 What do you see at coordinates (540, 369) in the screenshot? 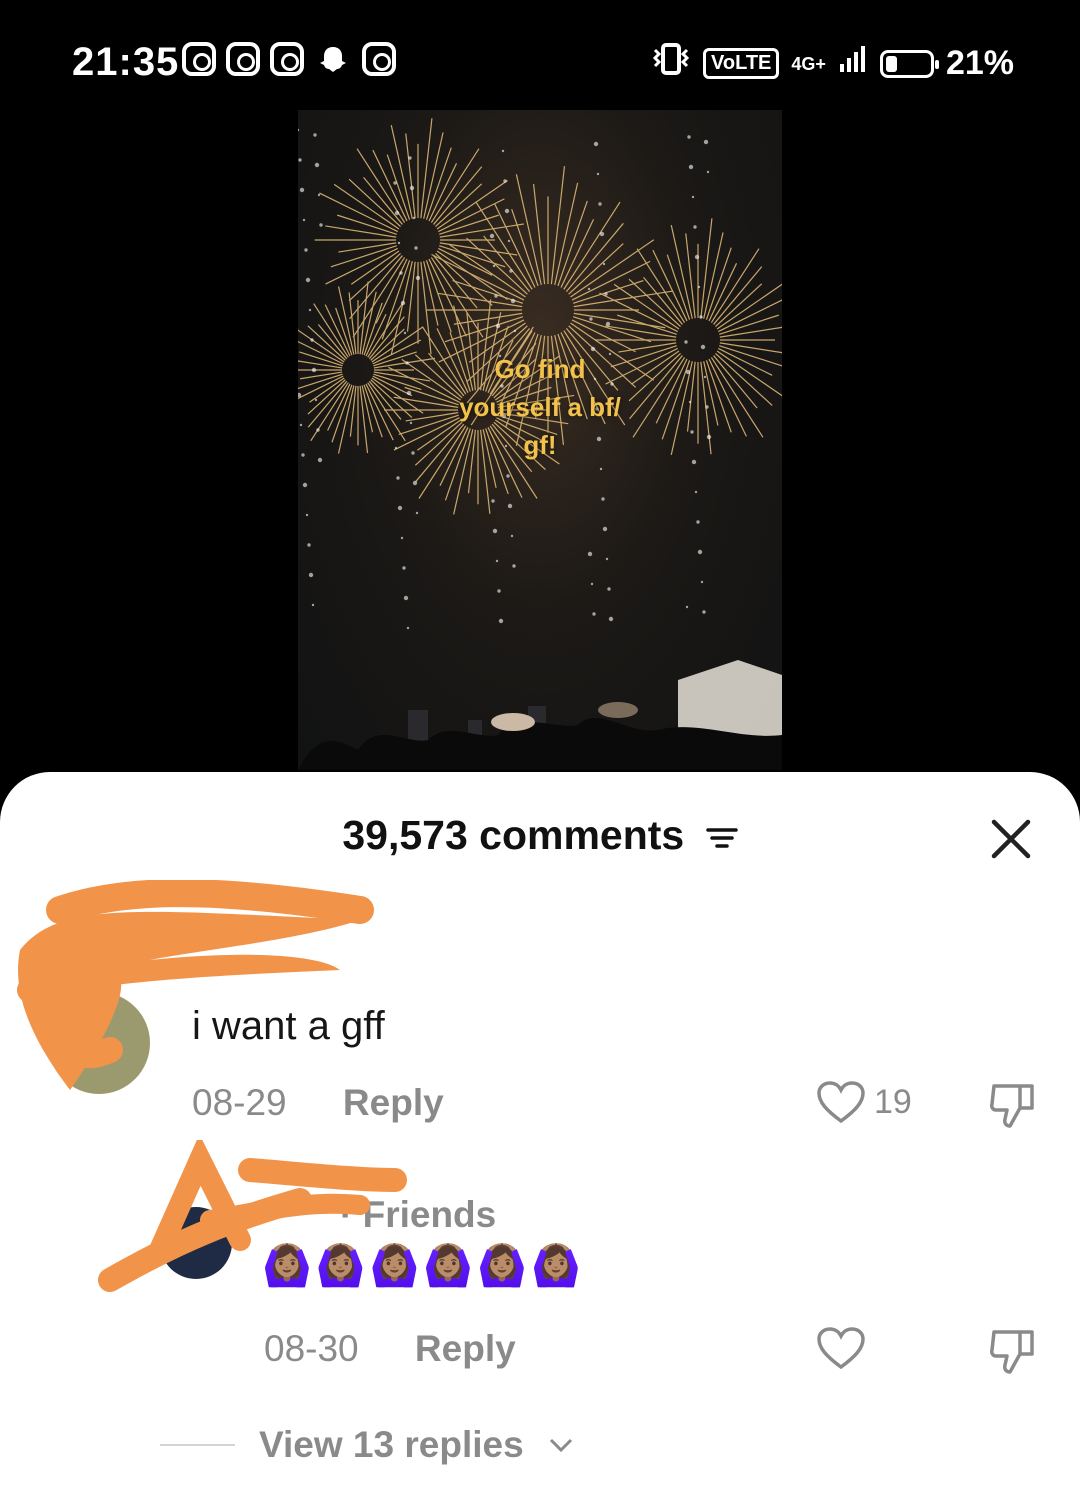
I see `caption-line: Go find` at bounding box center [540, 369].